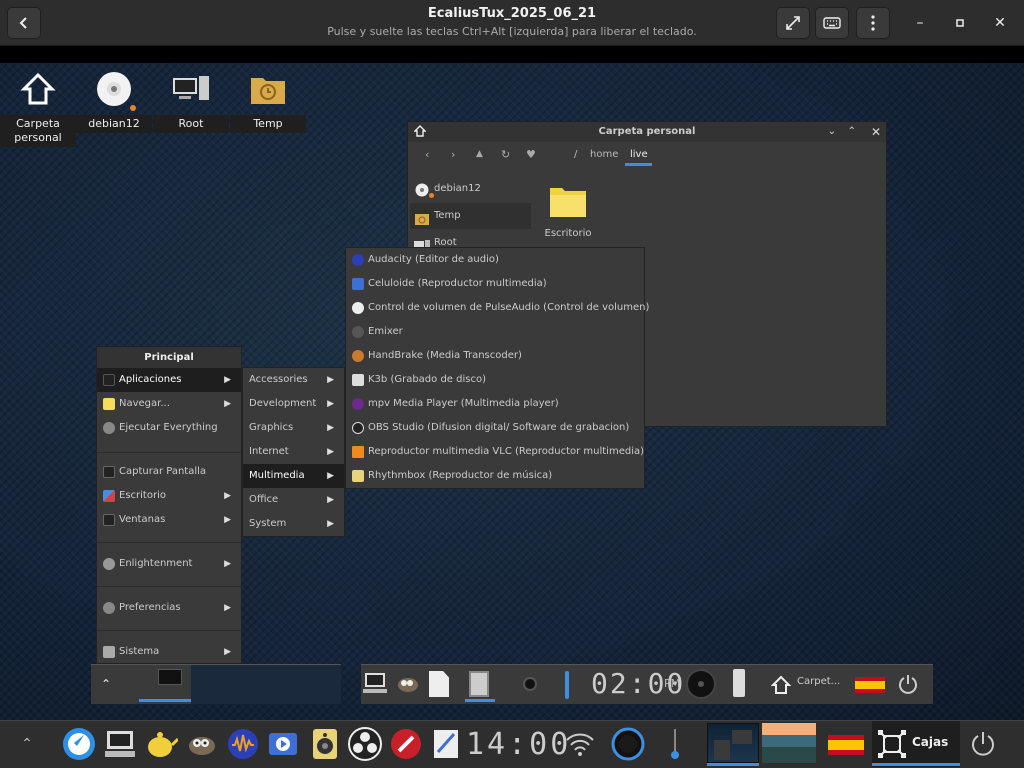 This screenshot has width=1024, height=768. Describe the element at coordinates (169, 472) in the screenshot. I see `menu-item-capturar: Capturar Pantalla` at that location.